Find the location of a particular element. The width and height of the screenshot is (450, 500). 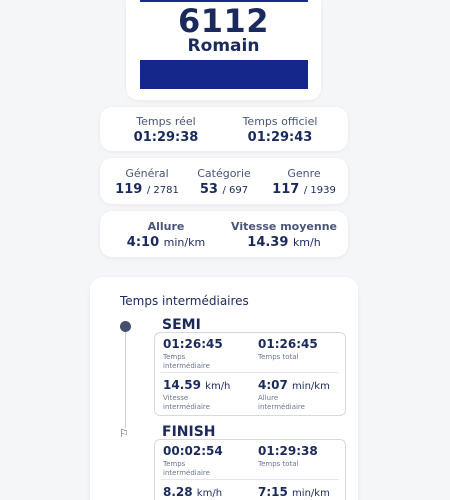

bib-number: 6112 is located at coordinates (223, 21).